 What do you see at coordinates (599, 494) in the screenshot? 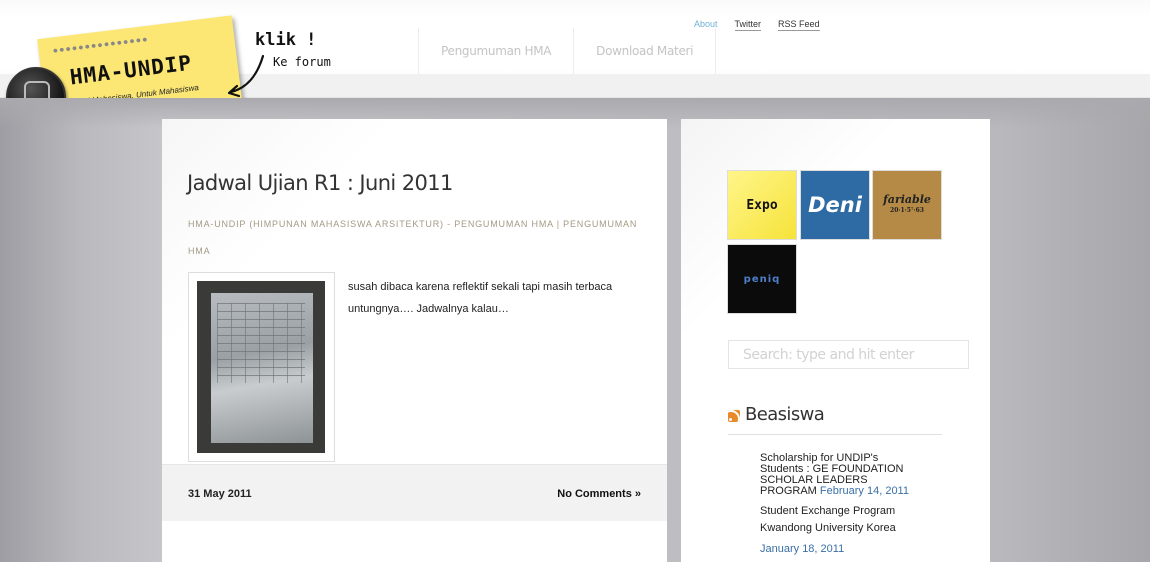
I see `comments-link: No Comments »` at bounding box center [599, 494].